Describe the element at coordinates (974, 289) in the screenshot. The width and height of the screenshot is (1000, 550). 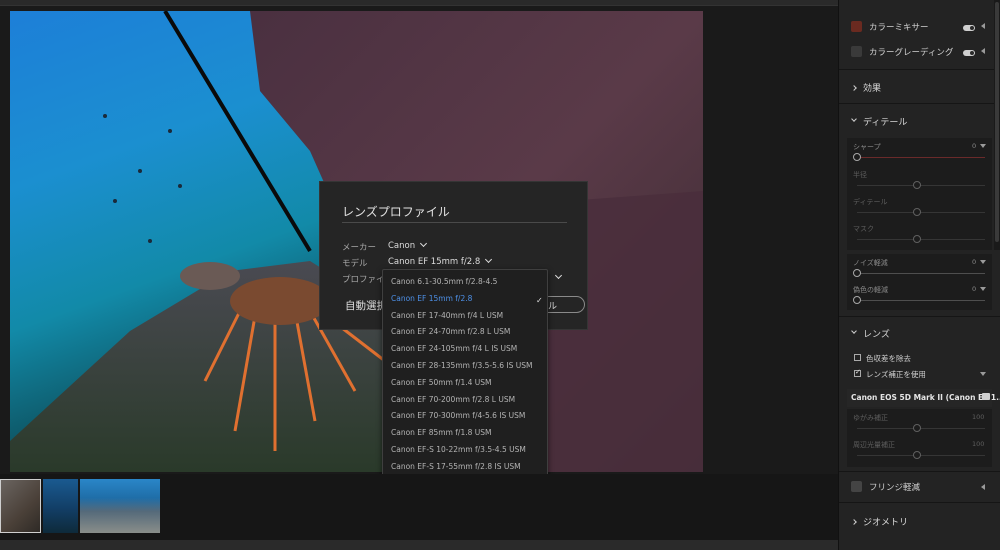
I see `color-noise-value: 0` at that location.